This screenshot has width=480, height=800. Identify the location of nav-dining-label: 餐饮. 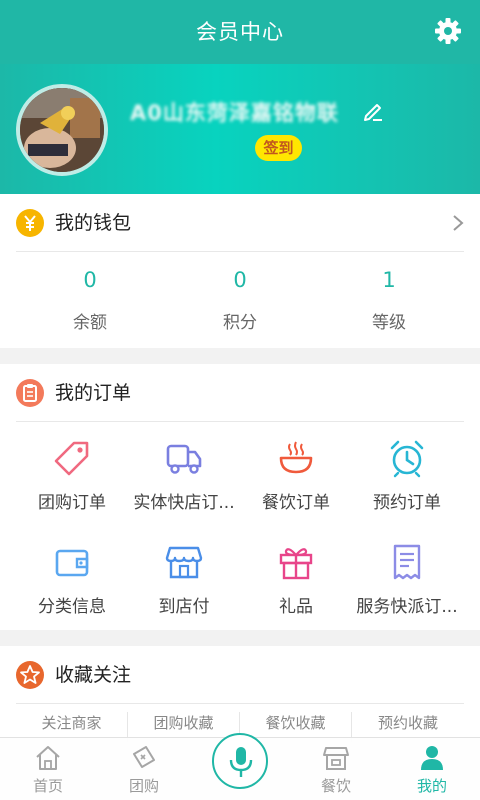
(335, 786).